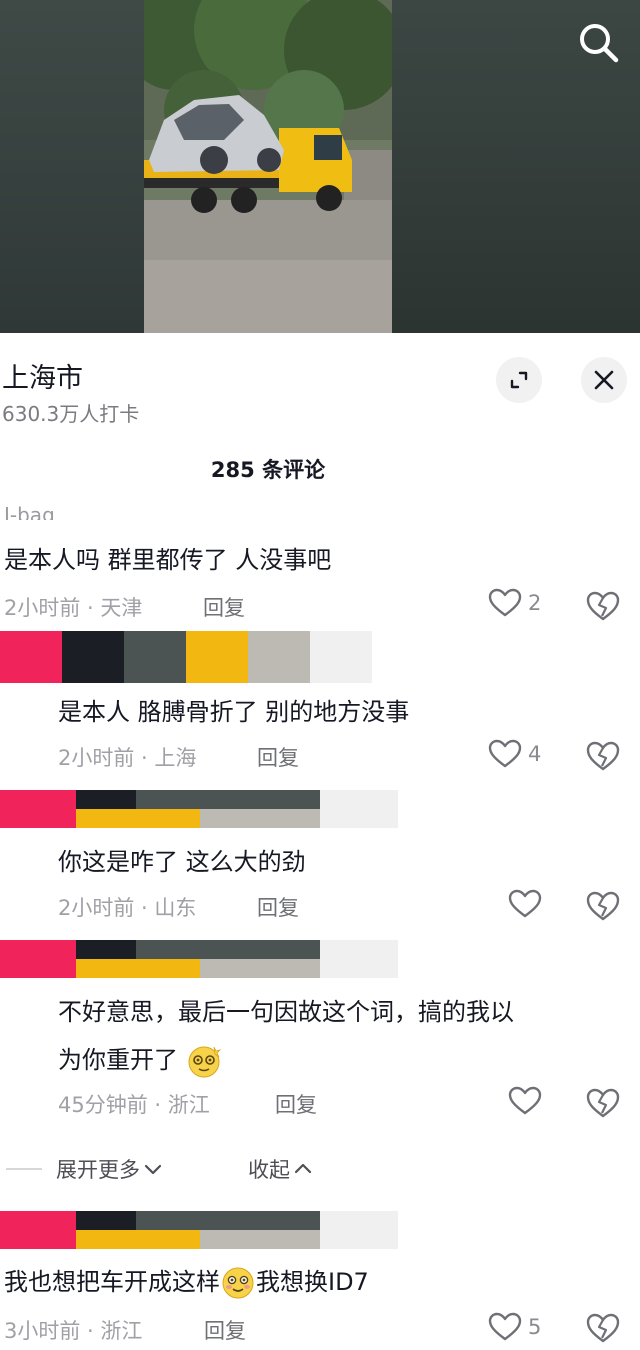  I want to click on video-frame, so click(268, 166).